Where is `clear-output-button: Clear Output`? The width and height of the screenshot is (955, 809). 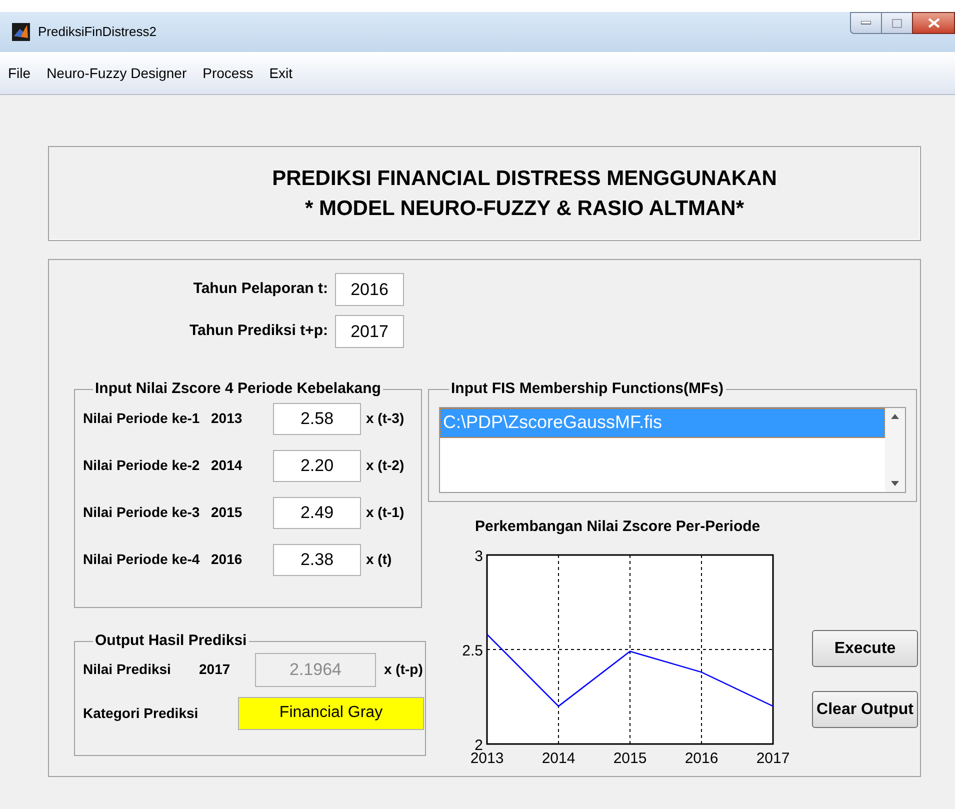
clear-output-button: Clear Output is located at coordinates (865, 709).